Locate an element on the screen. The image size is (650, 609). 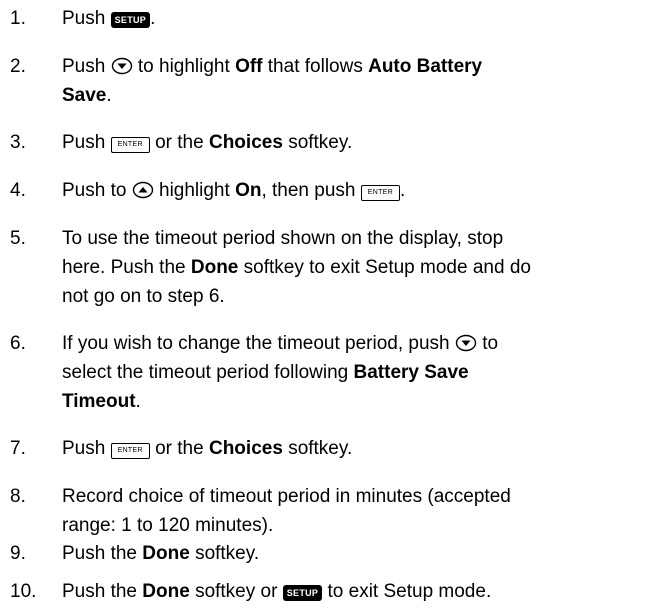
step-number: 10. is located at coordinates (23, 591).